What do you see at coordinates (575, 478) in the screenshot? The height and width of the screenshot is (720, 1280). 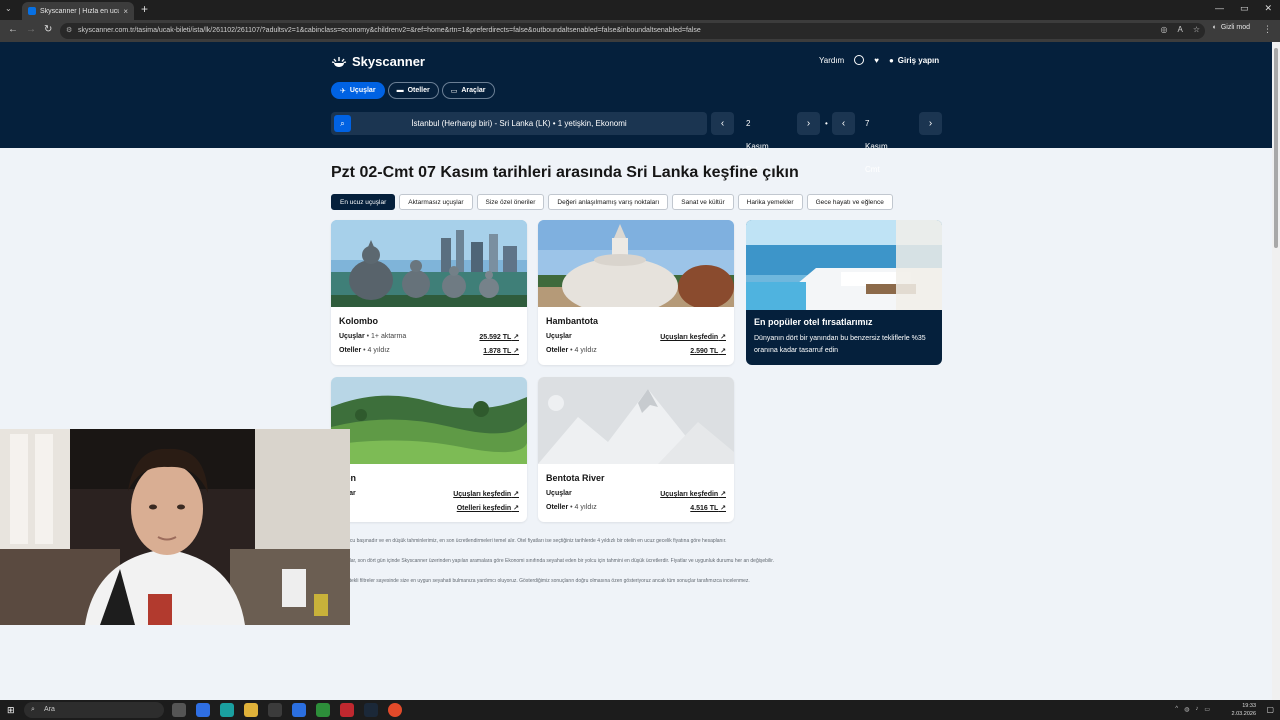 I see `card-title: Bentota River` at bounding box center [575, 478].